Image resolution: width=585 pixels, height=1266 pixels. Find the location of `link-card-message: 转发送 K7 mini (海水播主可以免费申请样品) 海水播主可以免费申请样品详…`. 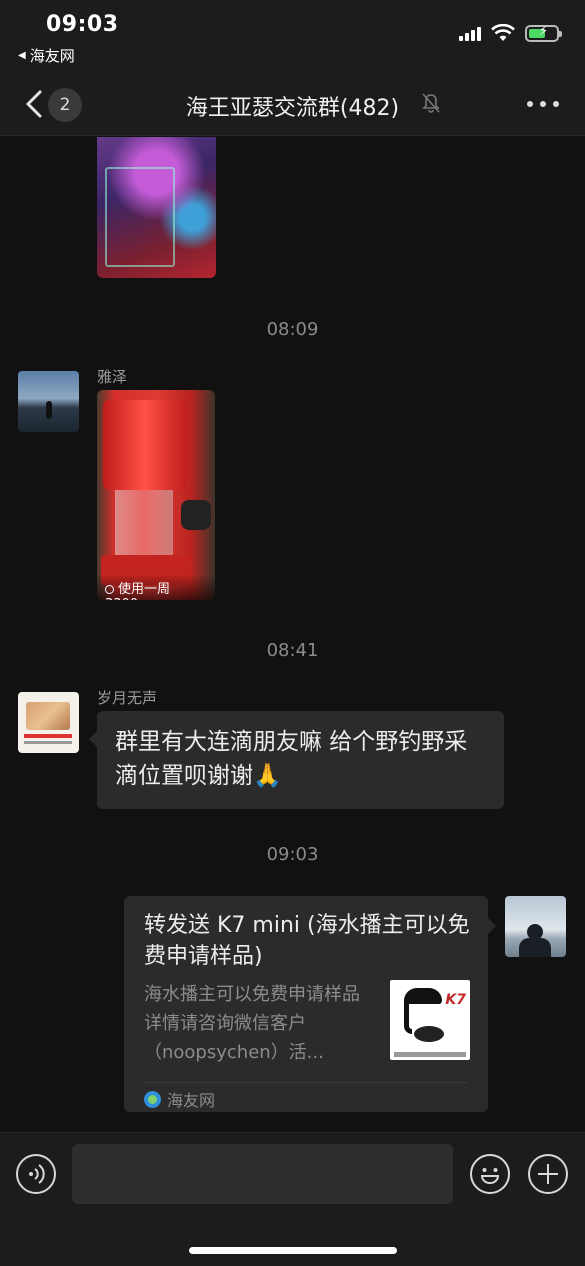

link-card-message: 转发送 K7 mini (海水播主可以免费申请样品) 海水播主可以免费申请样品详… is located at coordinates (310, 1004).